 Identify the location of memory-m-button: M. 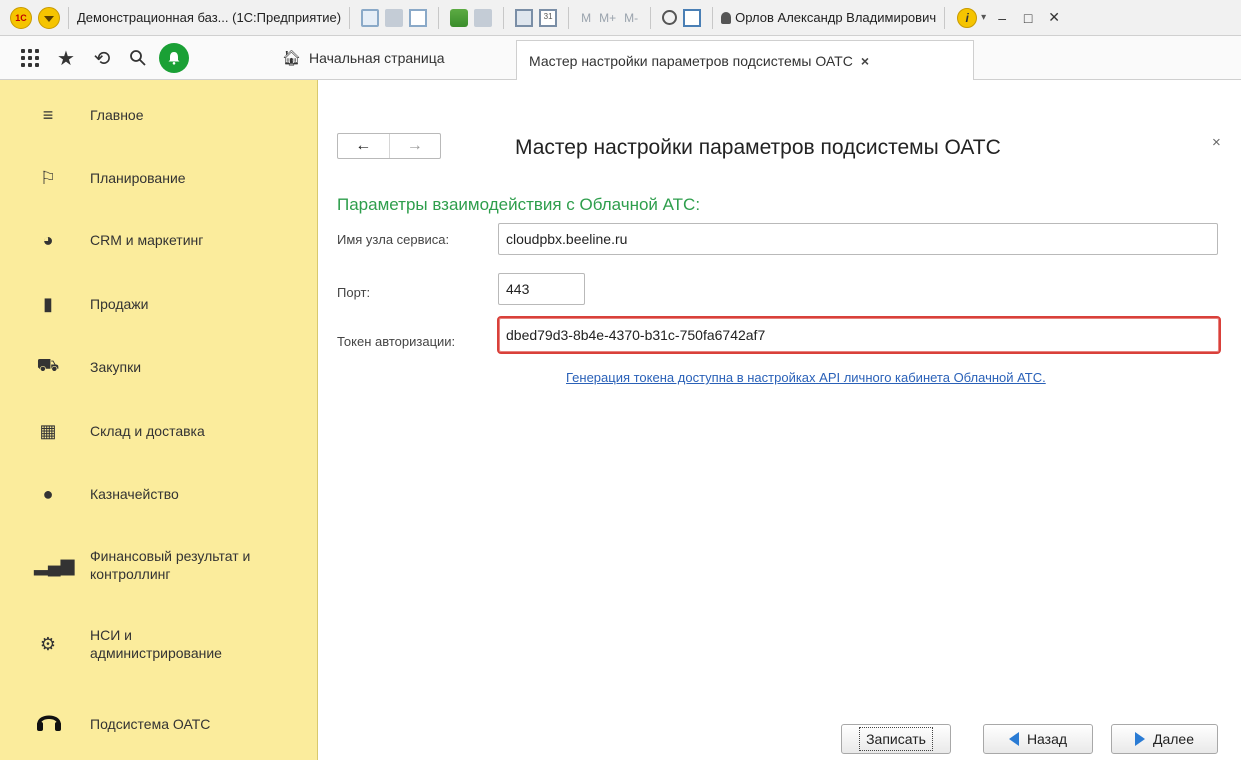
(586, 18).